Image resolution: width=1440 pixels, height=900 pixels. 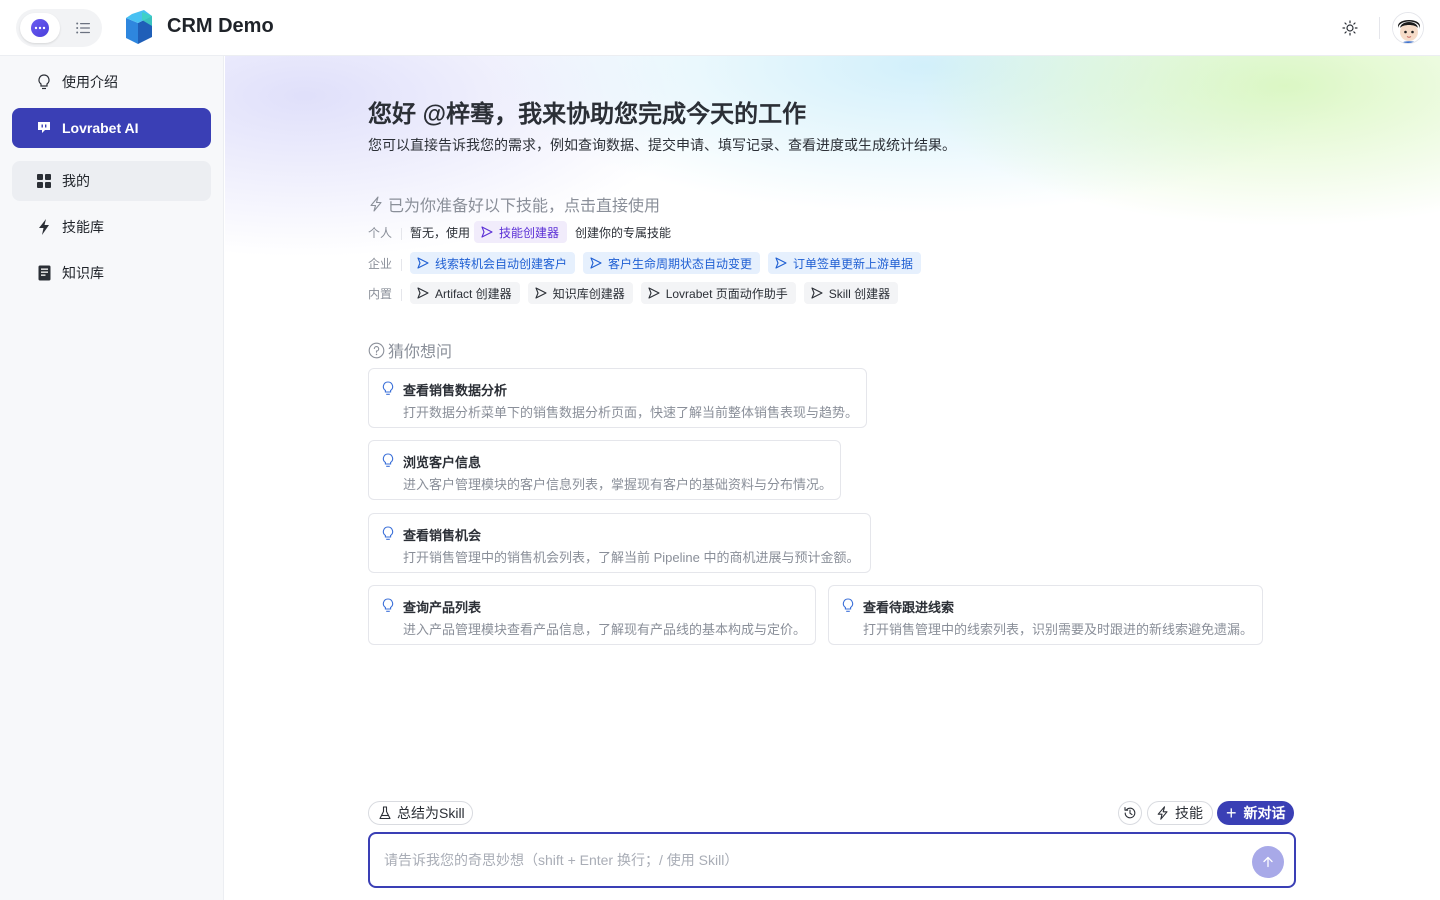 I want to click on greeting-title: 您好 @梓骞，我来协助您完成今天的工作, so click(x=587, y=114).